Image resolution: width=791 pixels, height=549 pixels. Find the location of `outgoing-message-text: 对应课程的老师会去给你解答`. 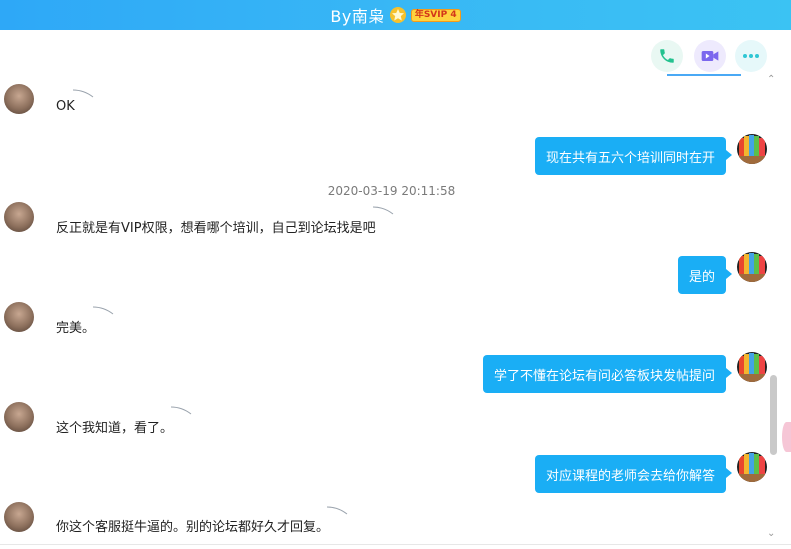

outgoing-message-text: 对应课程的老师会去给你解答 is located at coordinates (630, 476).